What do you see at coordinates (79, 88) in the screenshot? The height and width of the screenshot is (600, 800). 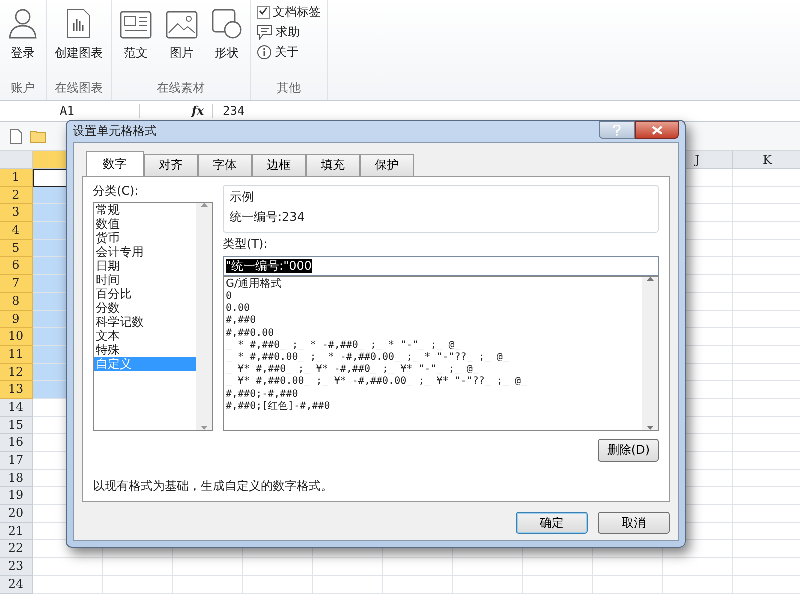 I see `group-label: 在线图表` at bounding box center [79, 88].